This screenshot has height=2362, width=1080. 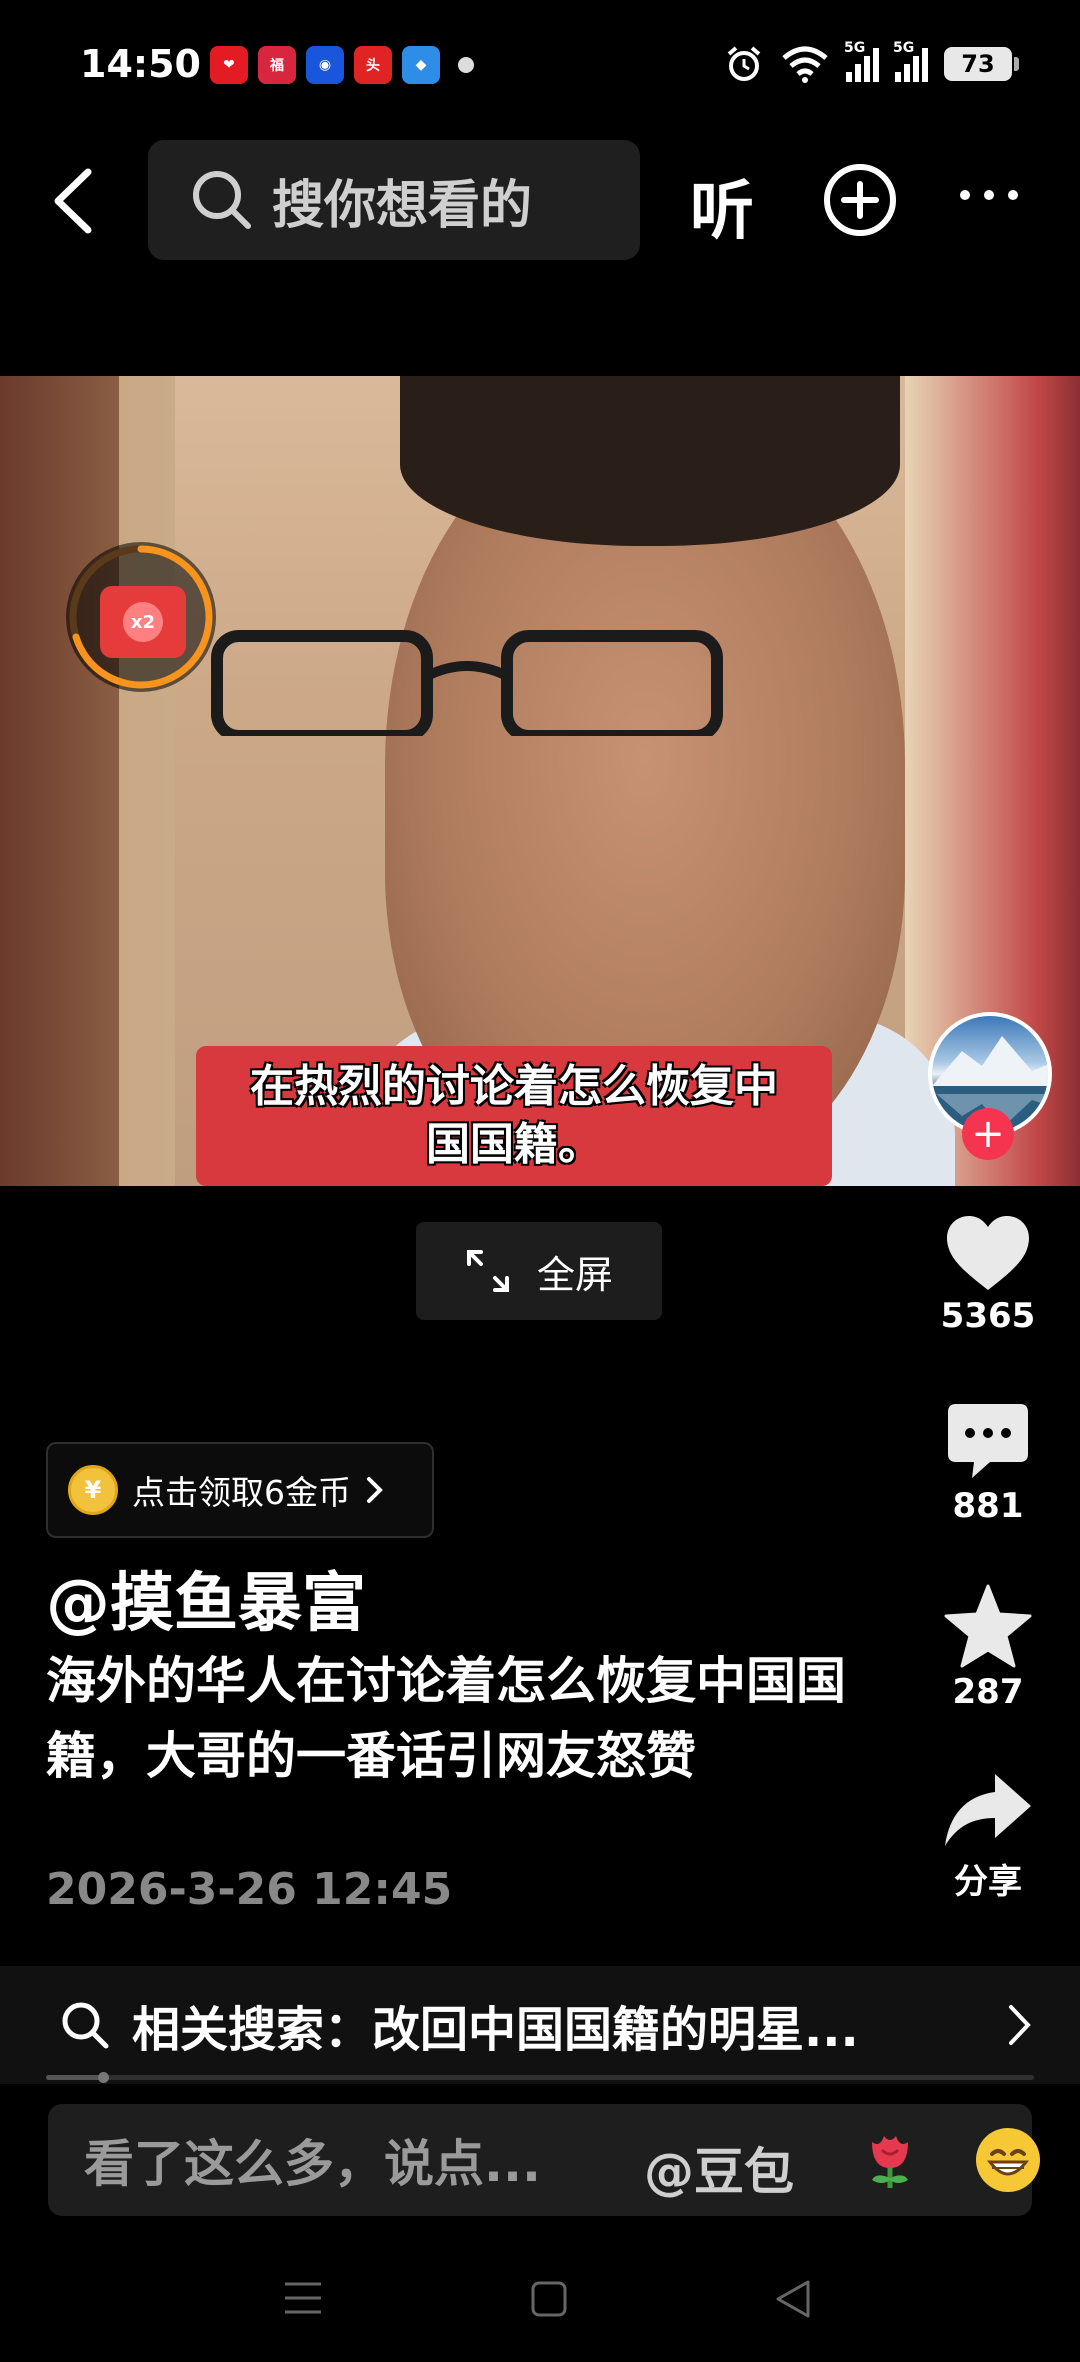 What do you see at coordinates (373, 65) in the screenshot?
I see `toutiao-notification-icon: 头` at bounding box center [373, 65].